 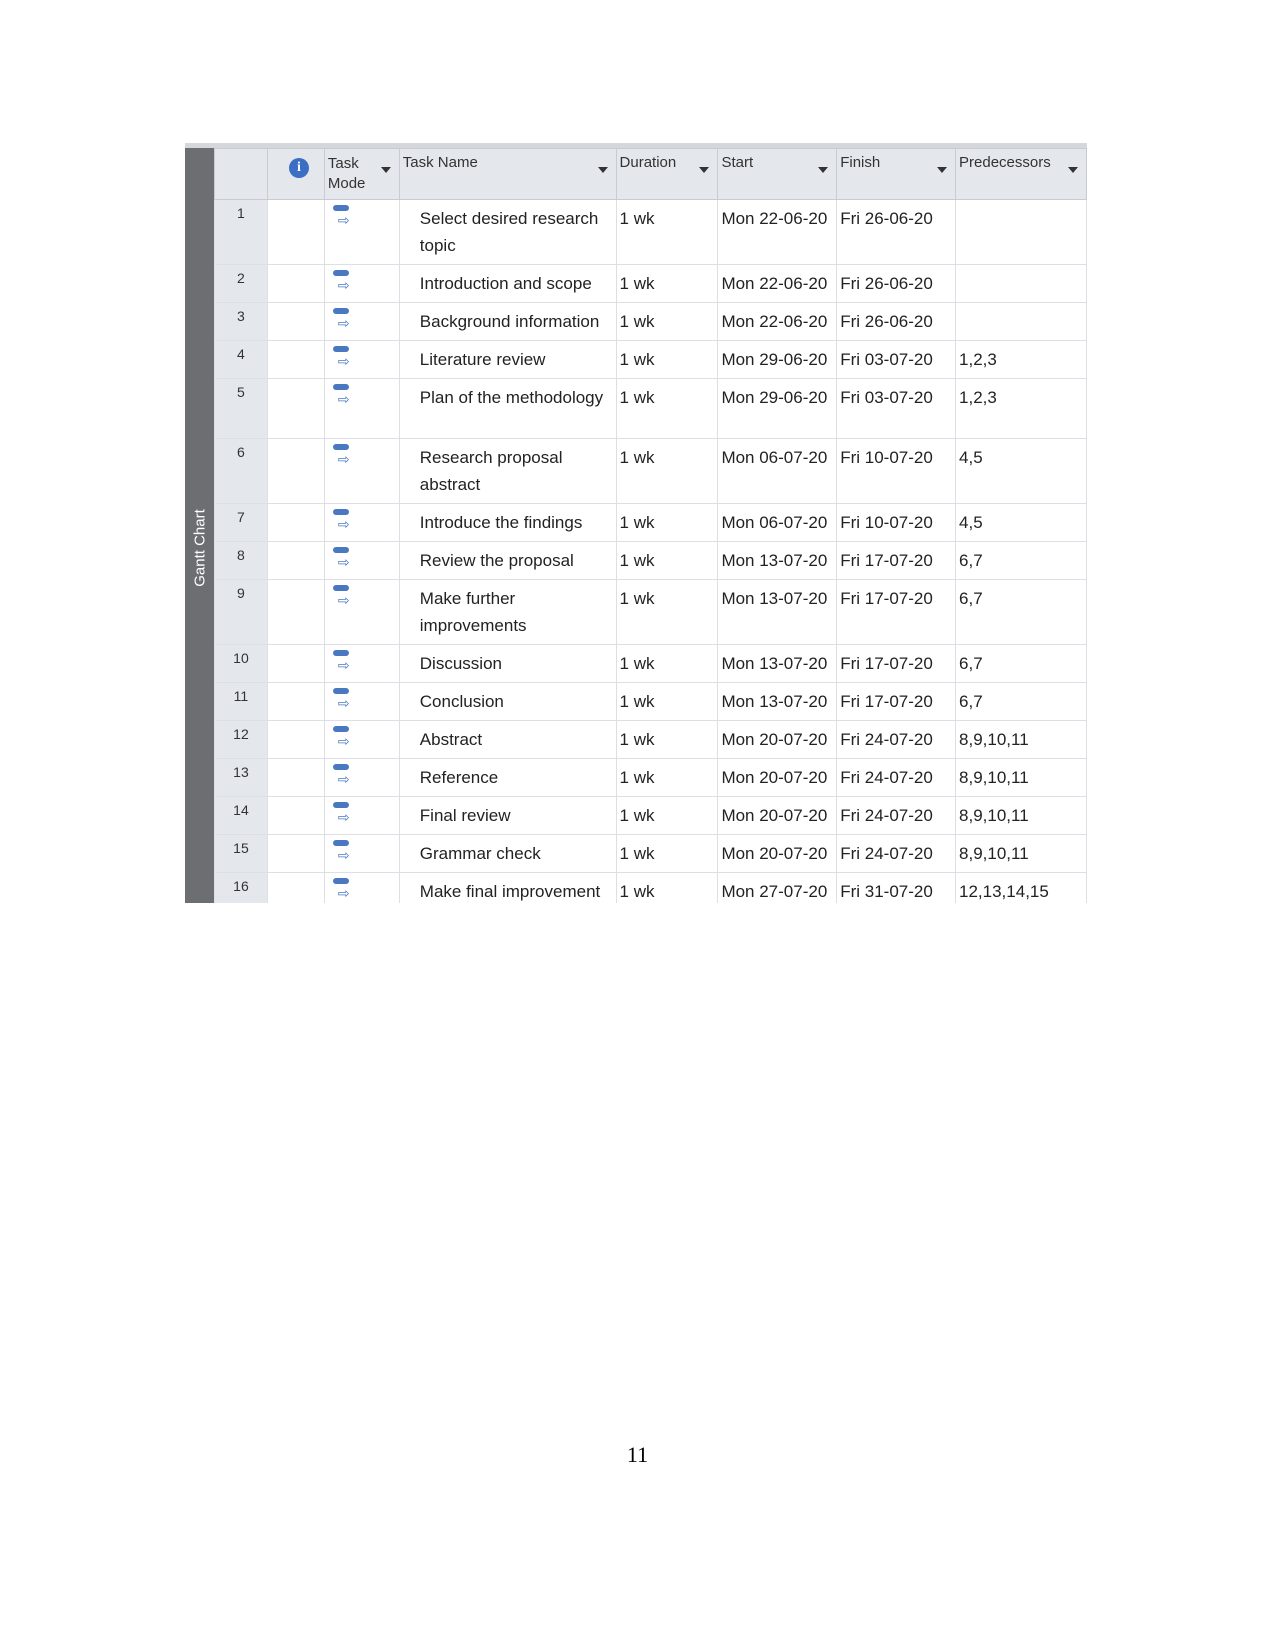 What do you see at coordinates (667, 174) in the screenshot?
I see `header-duration: Duration` at bounding box center [667, 174].